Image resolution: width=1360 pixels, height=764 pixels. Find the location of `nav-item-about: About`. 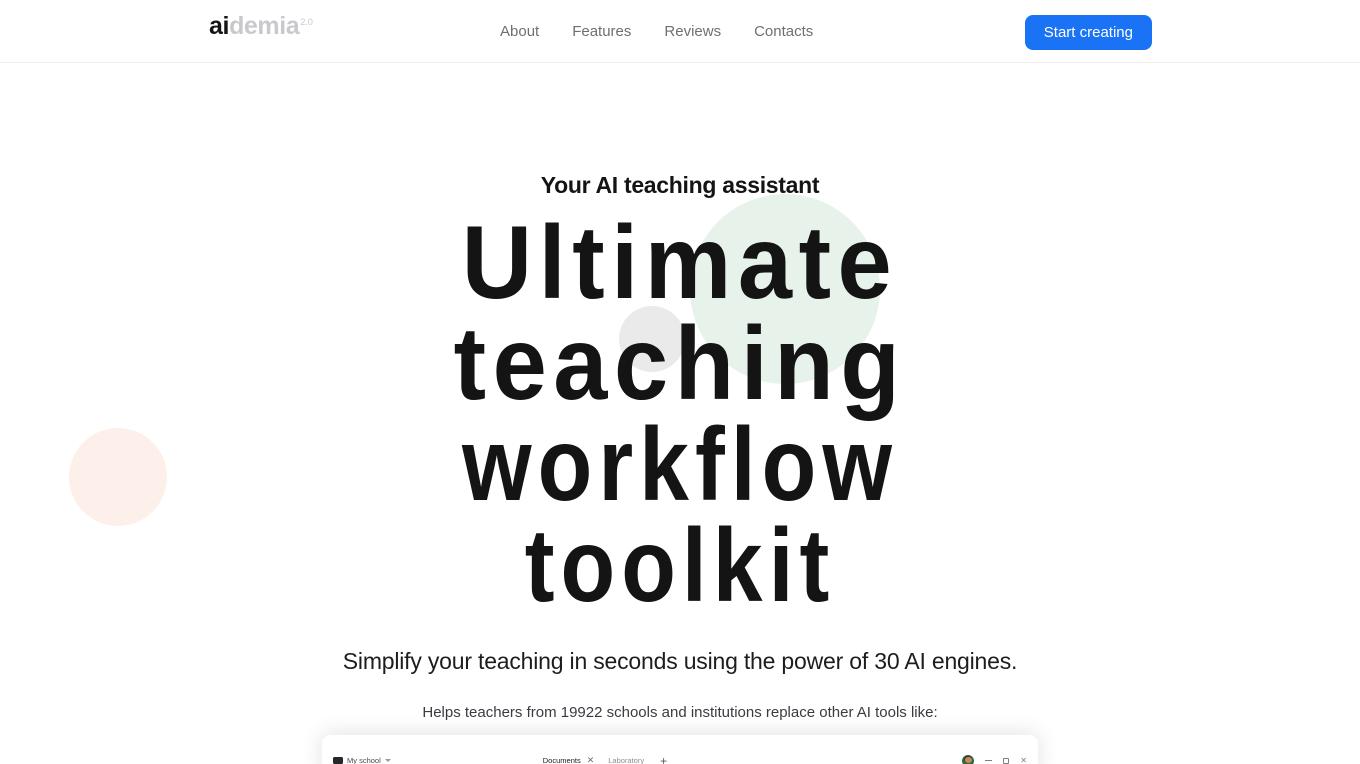

nav-item-about: About is located at coordinates (519, 31).